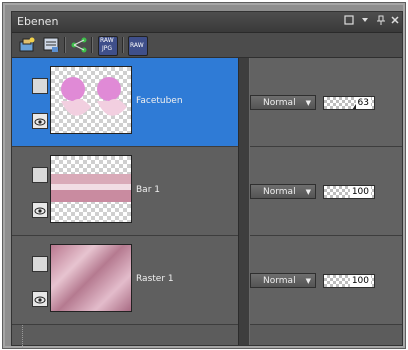  I want to click on panel-titlebar: Ebenen, so click(207, 22).